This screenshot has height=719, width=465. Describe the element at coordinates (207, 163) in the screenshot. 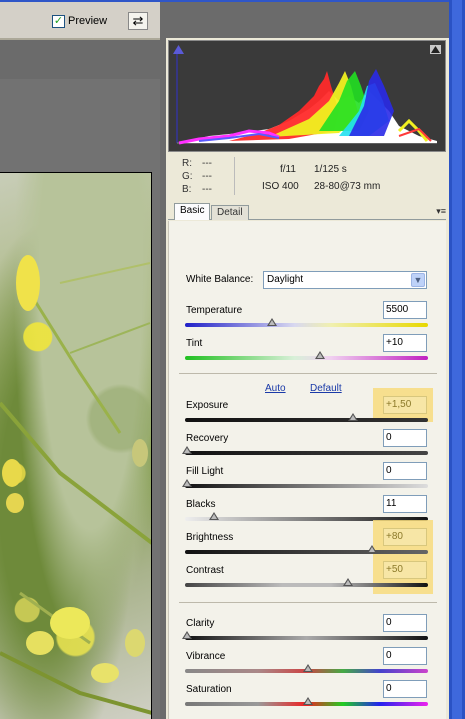

I see `r-value: ---` at that location.